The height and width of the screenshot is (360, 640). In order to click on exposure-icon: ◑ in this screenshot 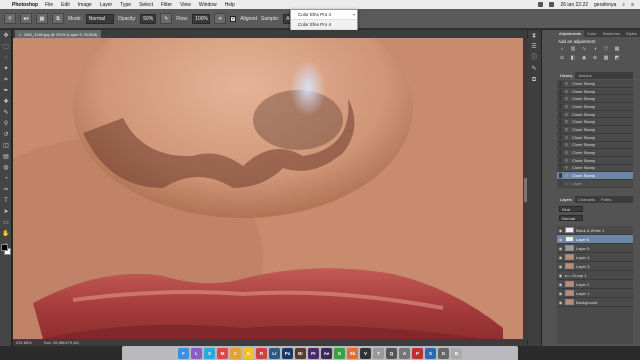, I will do `click(595, 49)`.